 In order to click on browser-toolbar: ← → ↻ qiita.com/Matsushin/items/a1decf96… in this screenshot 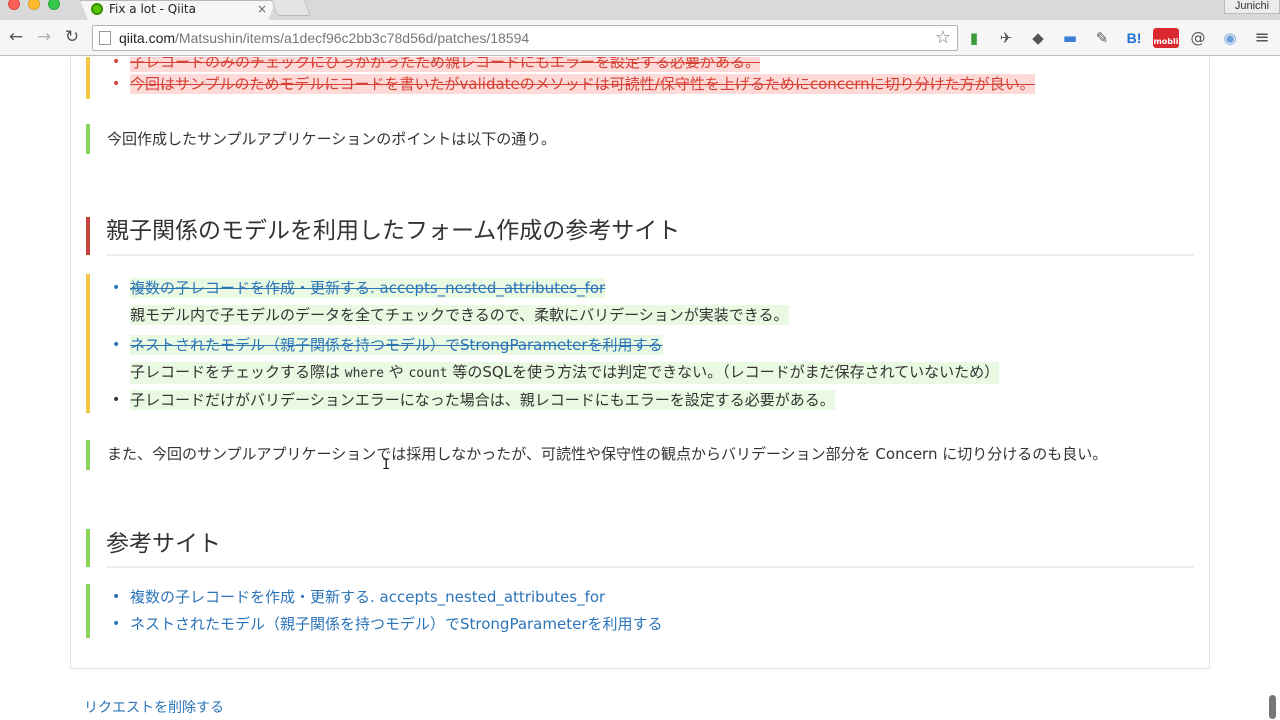, I will do `click(640, 38)`.